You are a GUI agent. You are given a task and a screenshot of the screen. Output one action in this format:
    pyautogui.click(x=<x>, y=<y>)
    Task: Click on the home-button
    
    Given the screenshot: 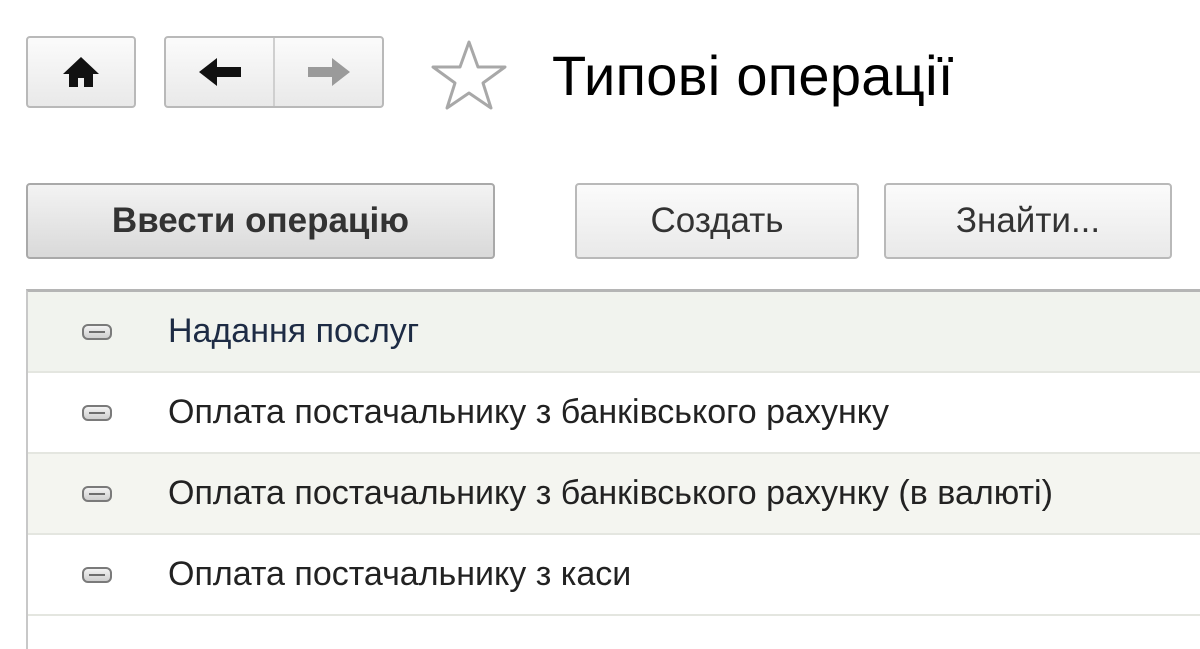 What is the action you would take?
    pyautogui.click(x=81, y=72)
    